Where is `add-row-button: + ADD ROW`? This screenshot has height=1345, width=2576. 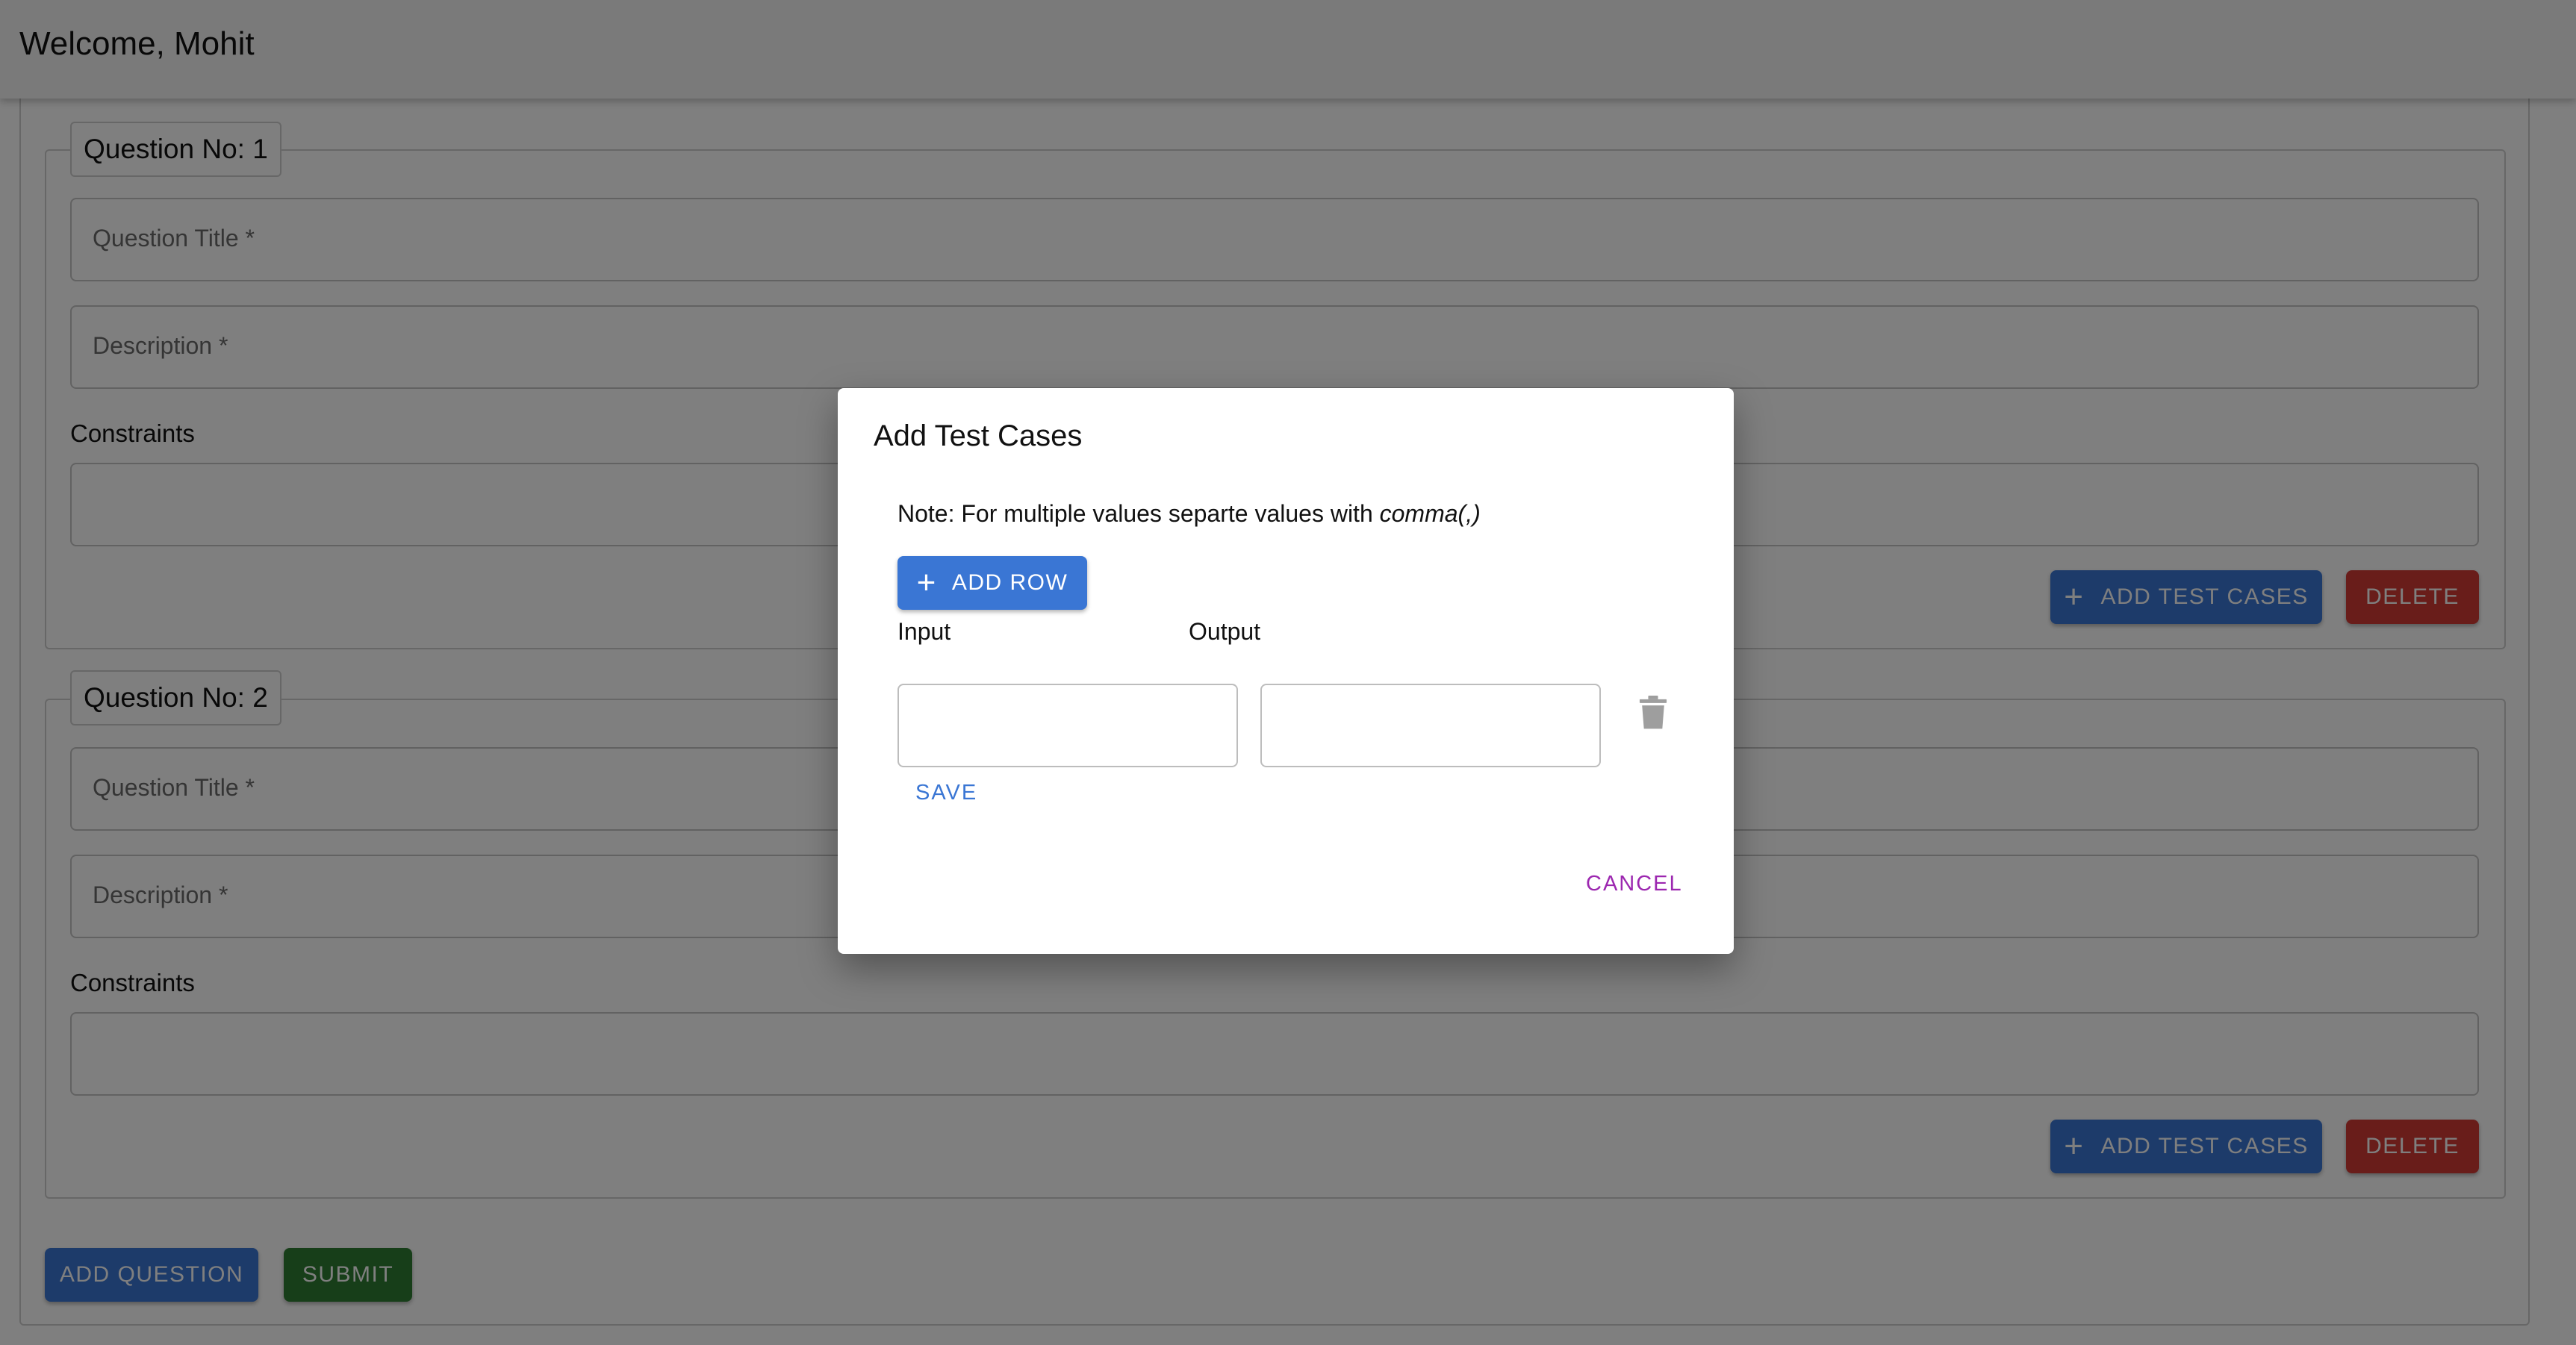
add-row-button: + ADD ROW is located at coordinates (992, 583).